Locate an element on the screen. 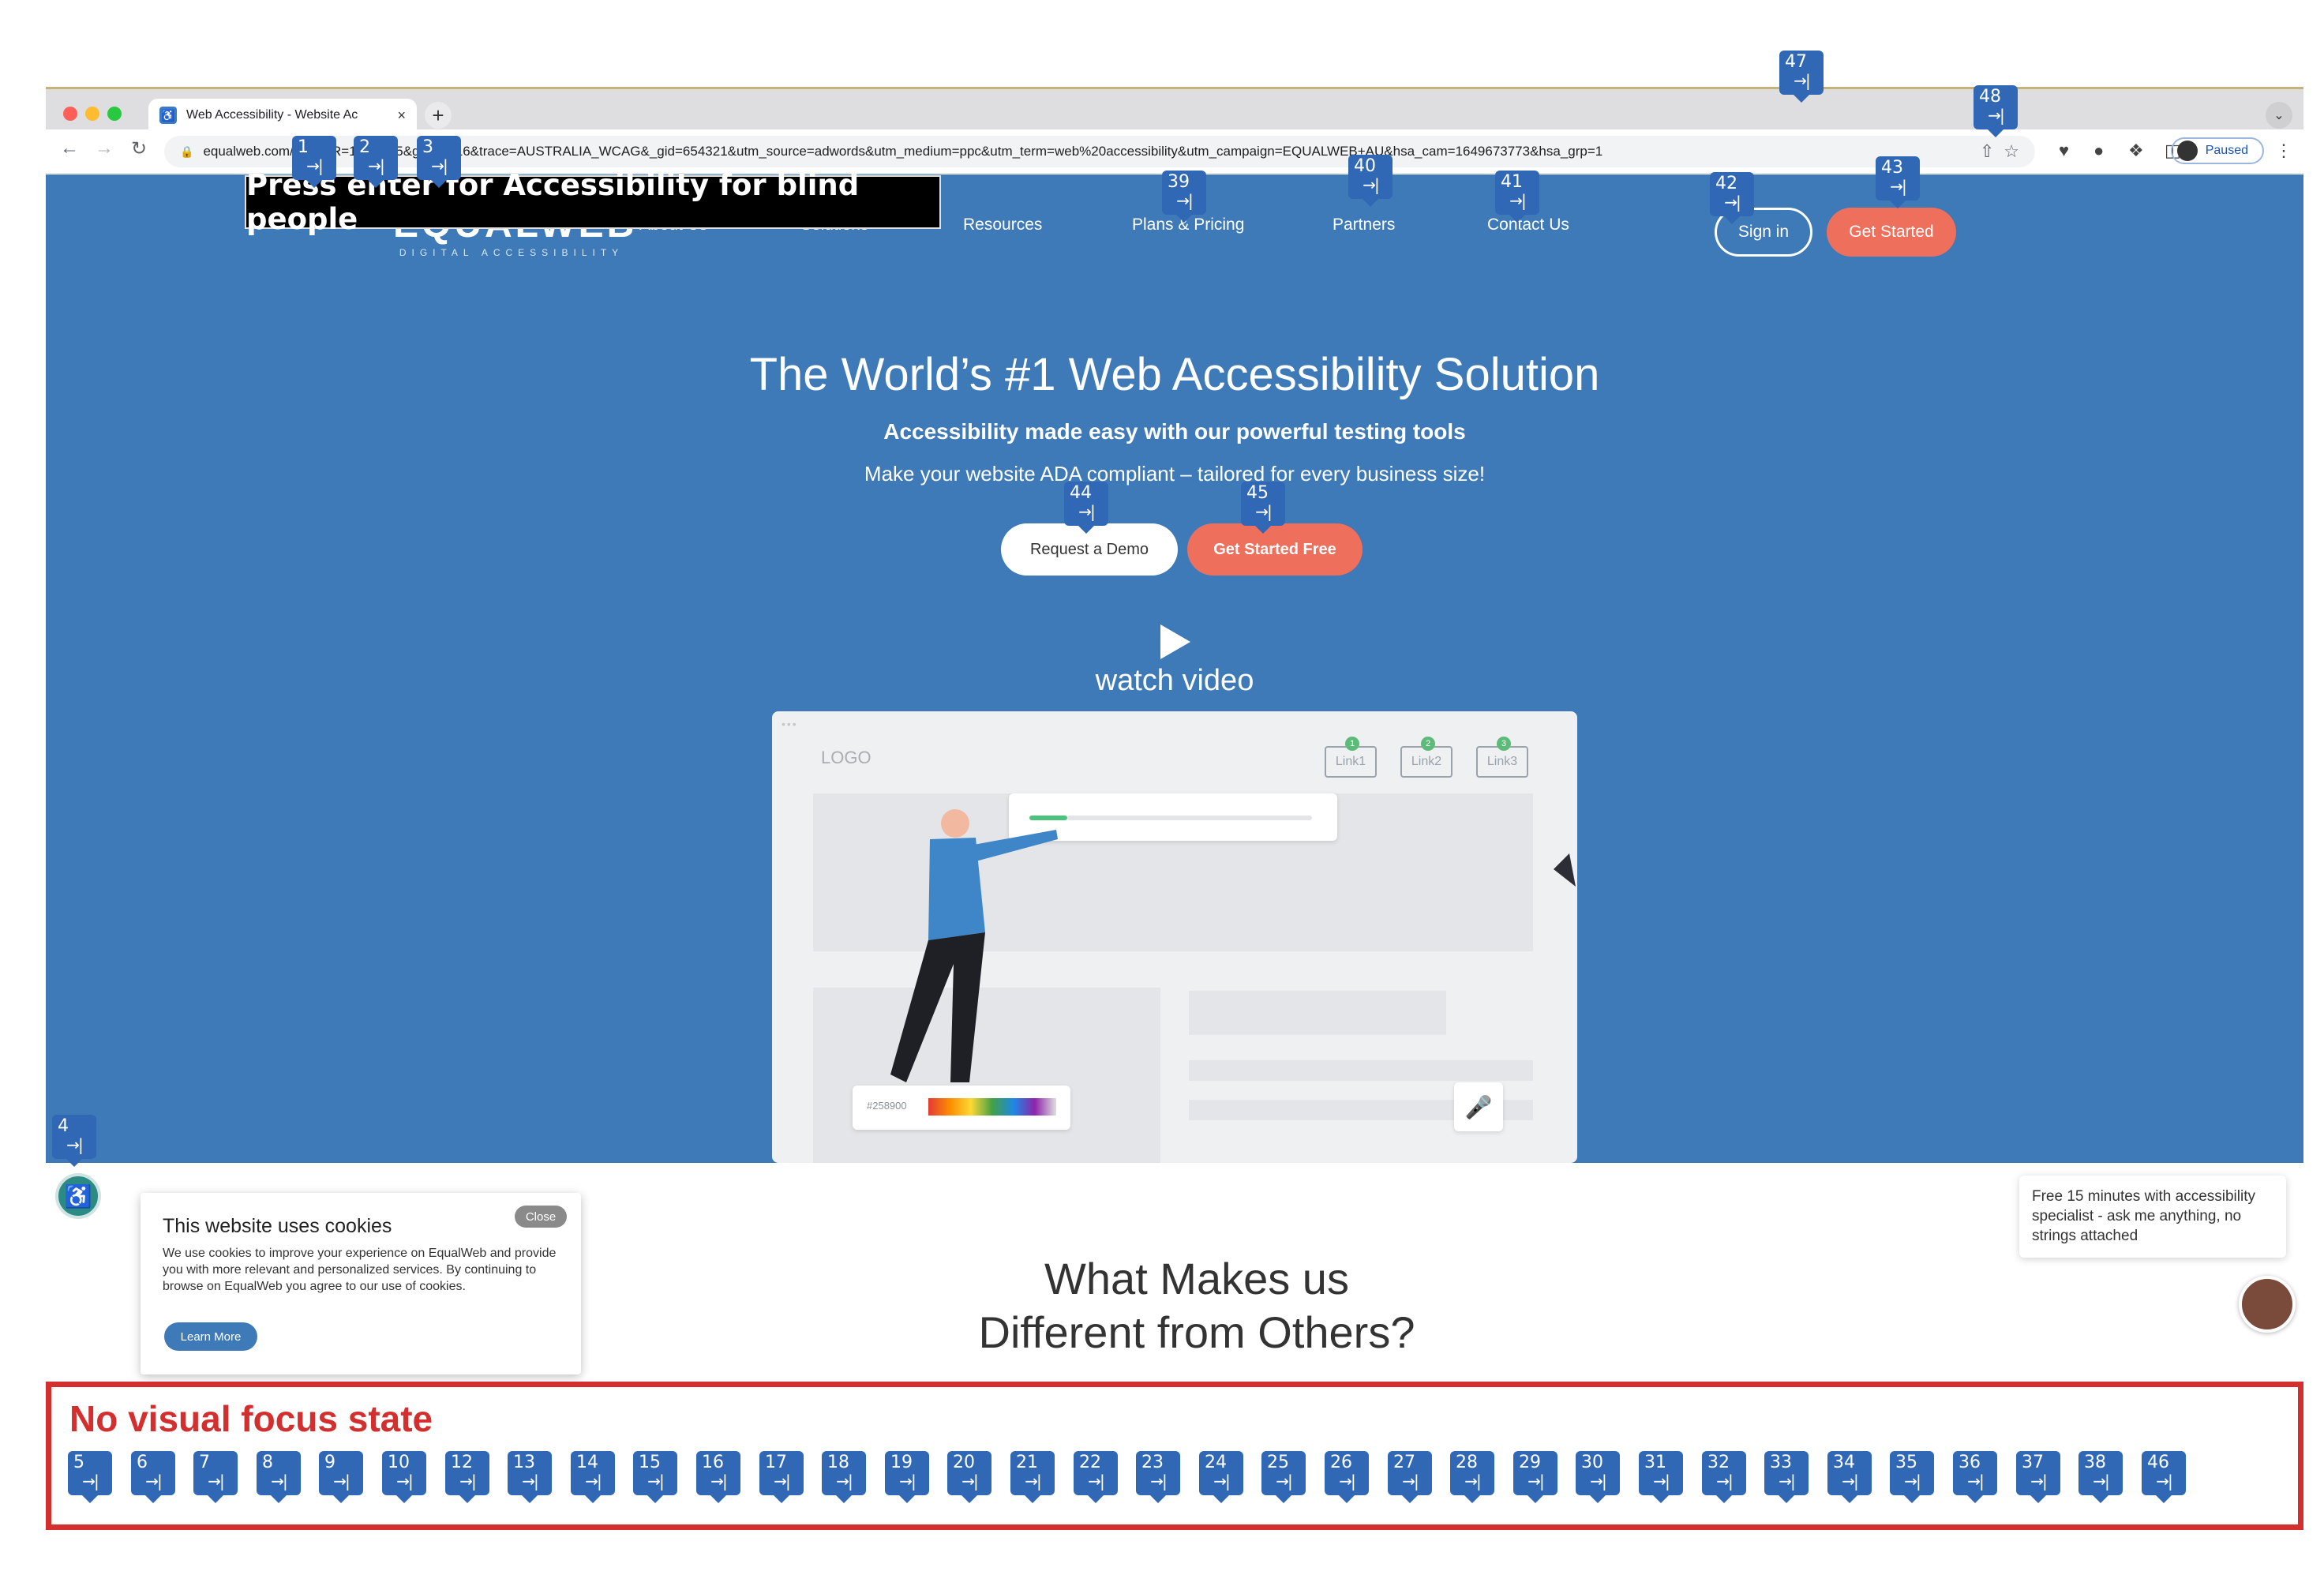  tab-order-number: 8 is located at coordinates (267, 1462).